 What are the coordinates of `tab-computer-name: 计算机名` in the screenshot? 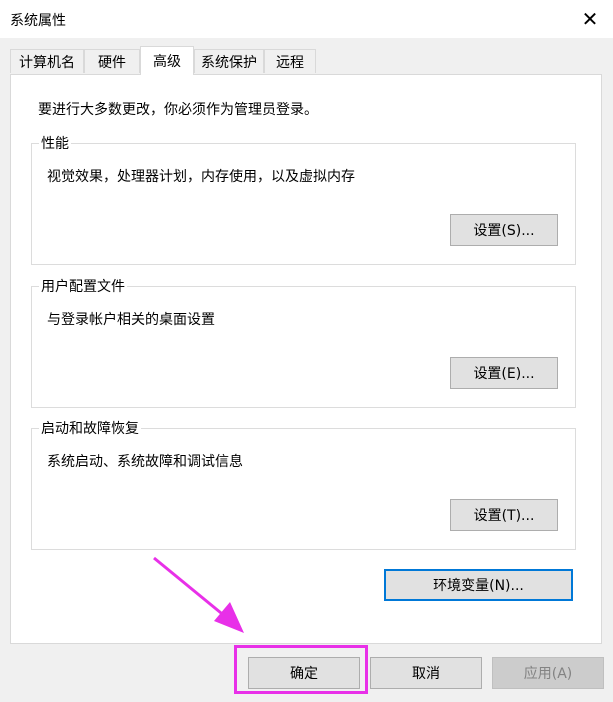 It's located at (47, 61).